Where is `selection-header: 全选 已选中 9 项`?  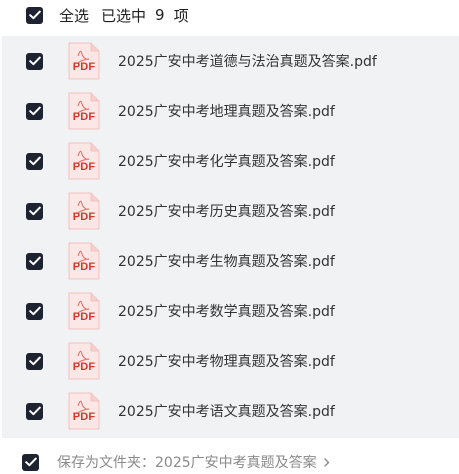
selection-header: 全选 已选中 9 项 is located at coordinates (229, 15).